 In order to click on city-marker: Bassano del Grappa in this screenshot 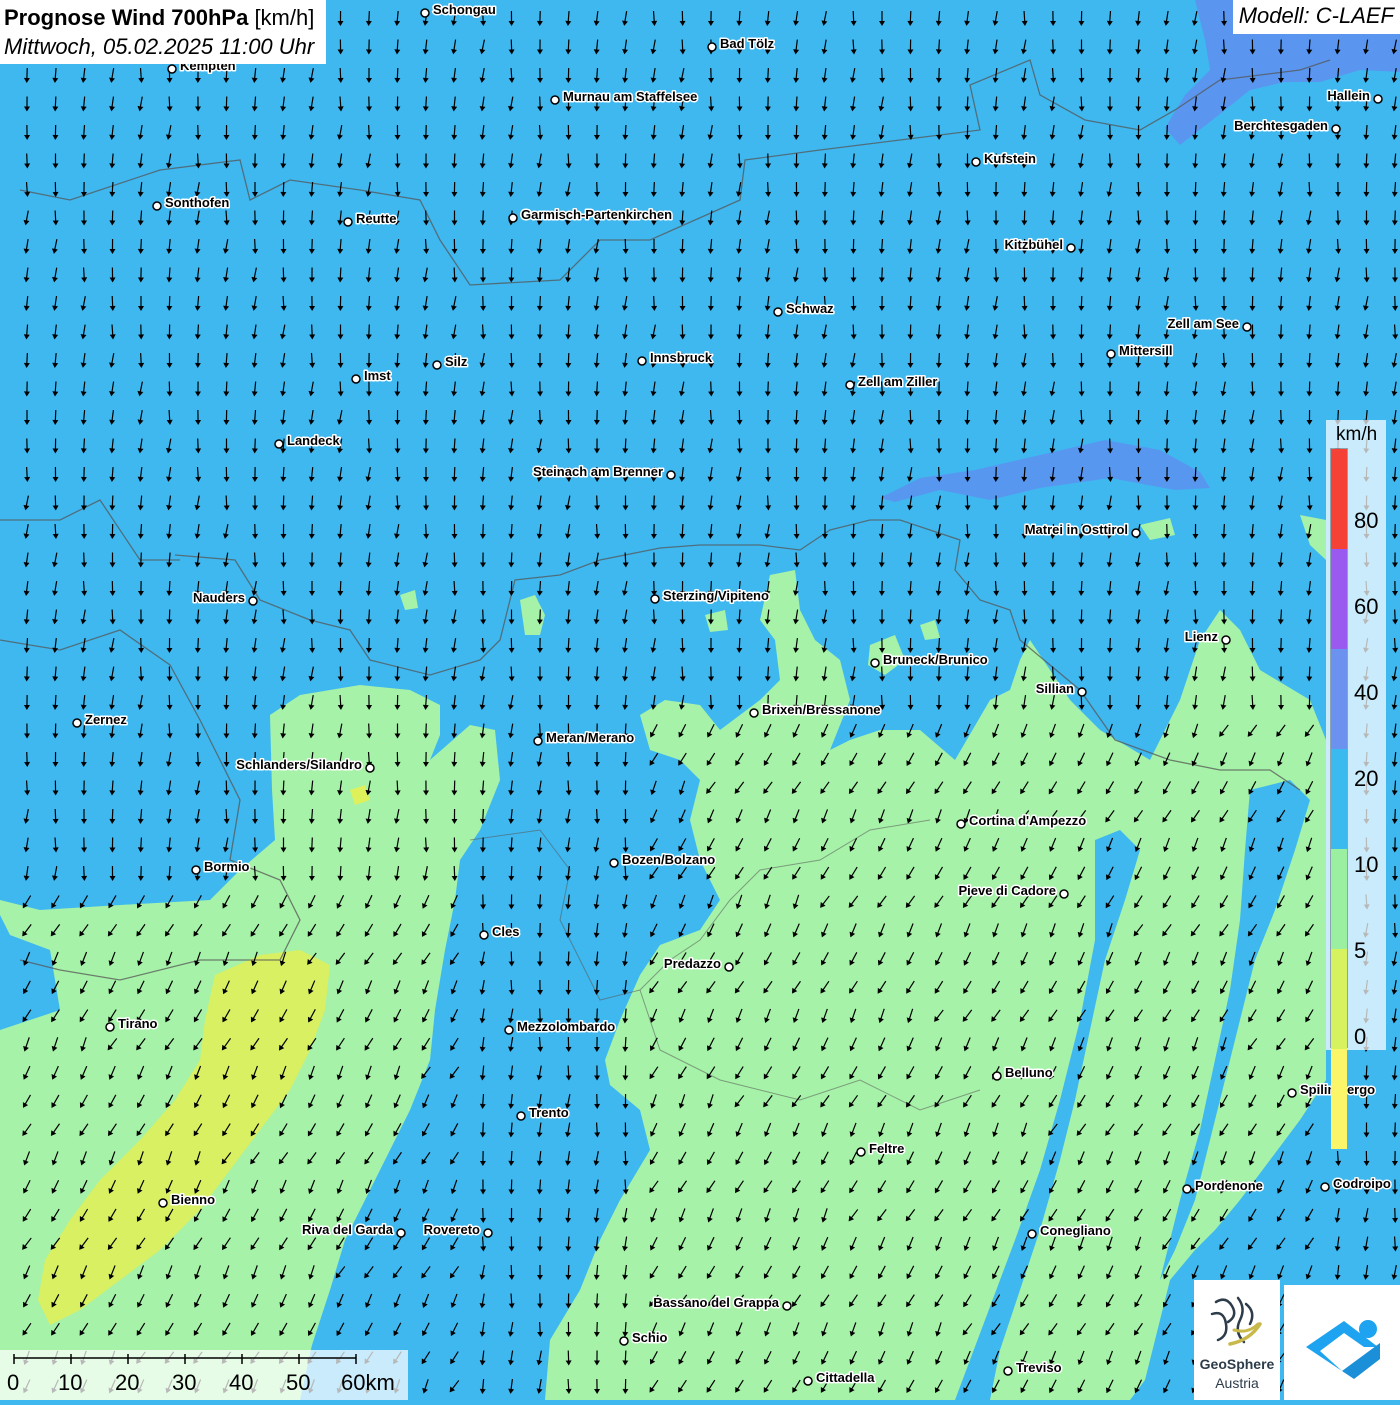, I will do `click(722, 1302)`.